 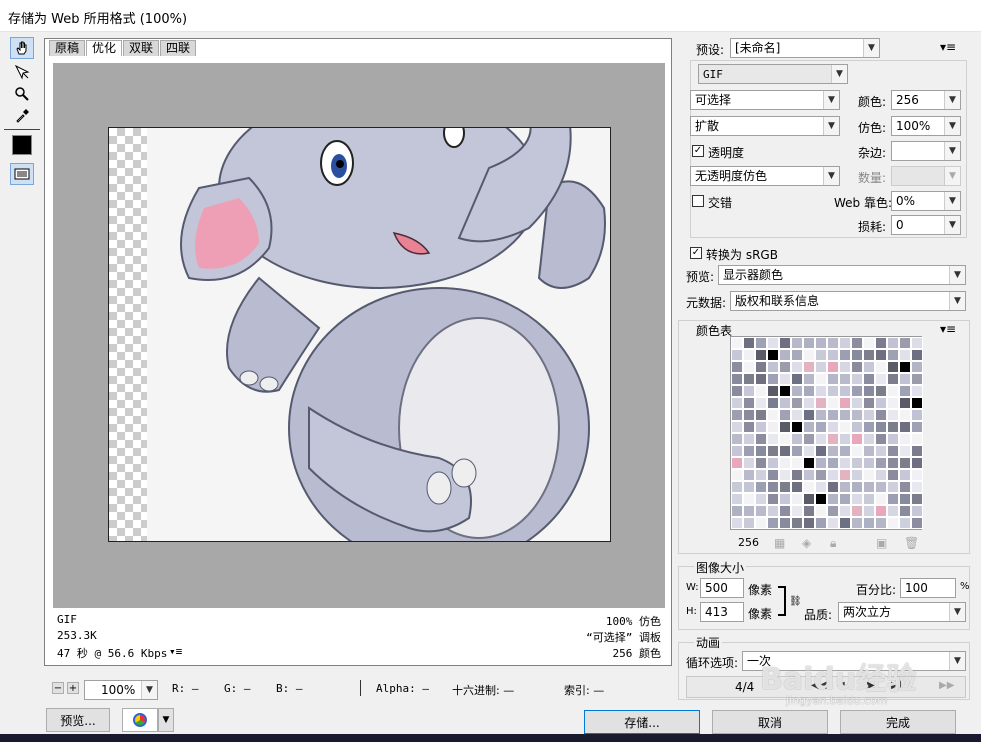 I want to click on percent-input: 100, so click(x=928, y=588).